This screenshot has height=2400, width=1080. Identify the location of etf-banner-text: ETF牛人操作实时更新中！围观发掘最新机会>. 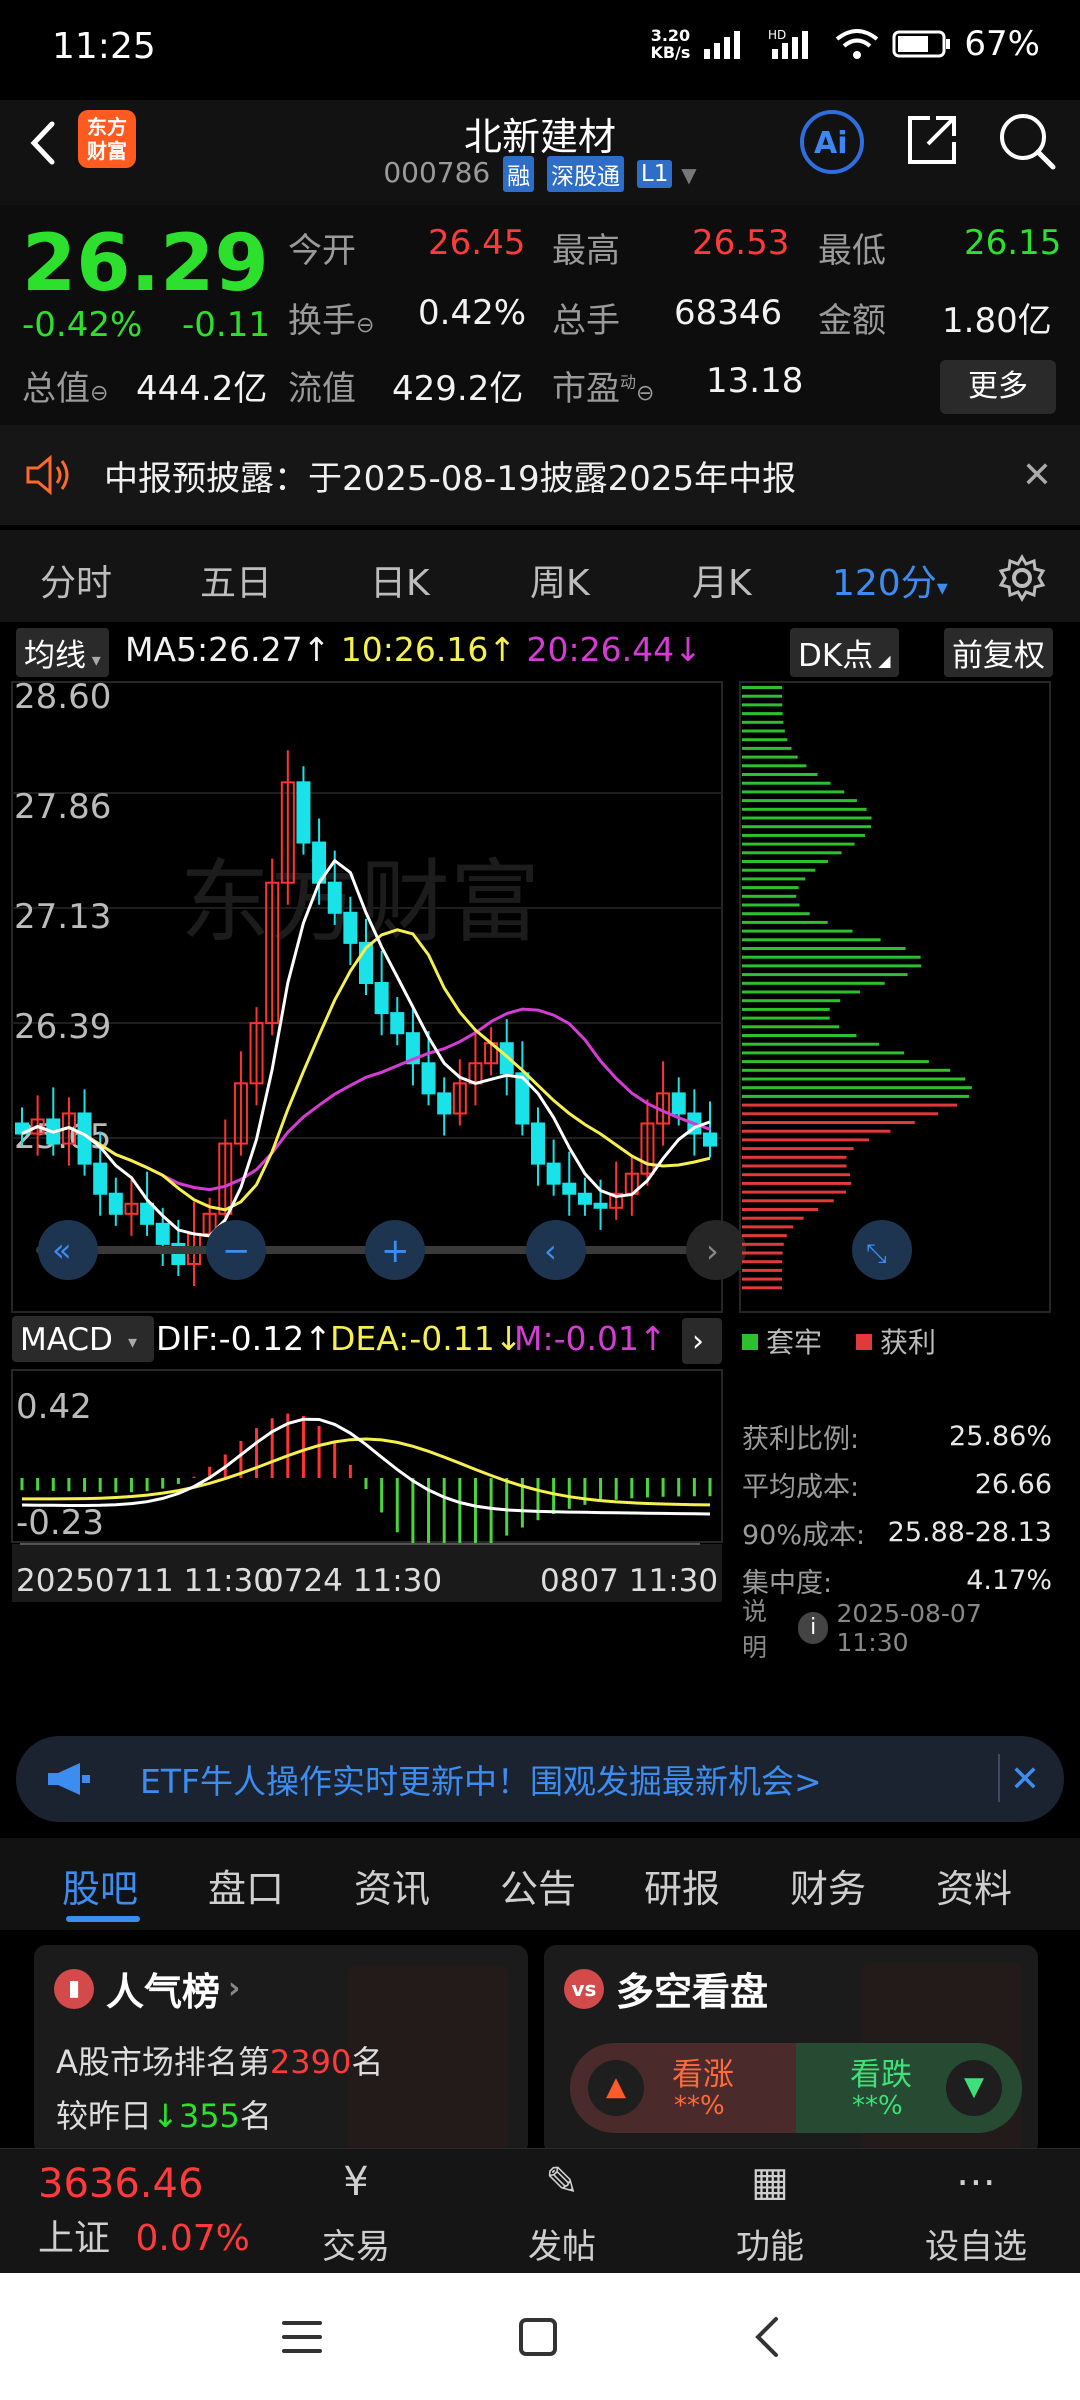
(481, 1781).